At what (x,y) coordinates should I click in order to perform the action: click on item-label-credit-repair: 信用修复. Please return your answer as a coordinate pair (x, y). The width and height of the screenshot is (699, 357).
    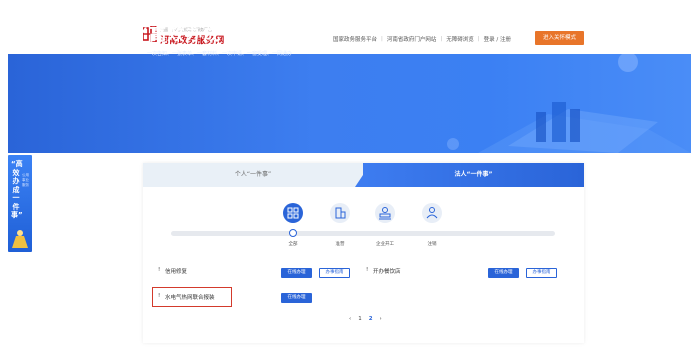
    Looking at the image, I should click on (176, 271).